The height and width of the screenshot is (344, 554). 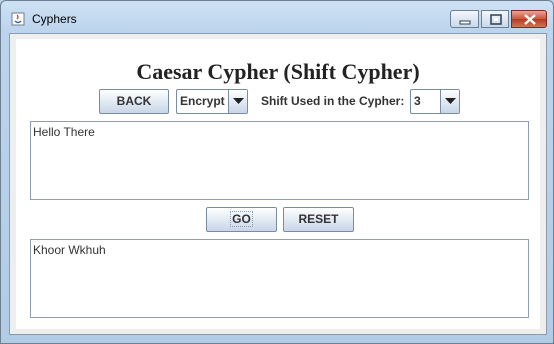 I want to click on back-button: BACK, so click(x=134, y=101).